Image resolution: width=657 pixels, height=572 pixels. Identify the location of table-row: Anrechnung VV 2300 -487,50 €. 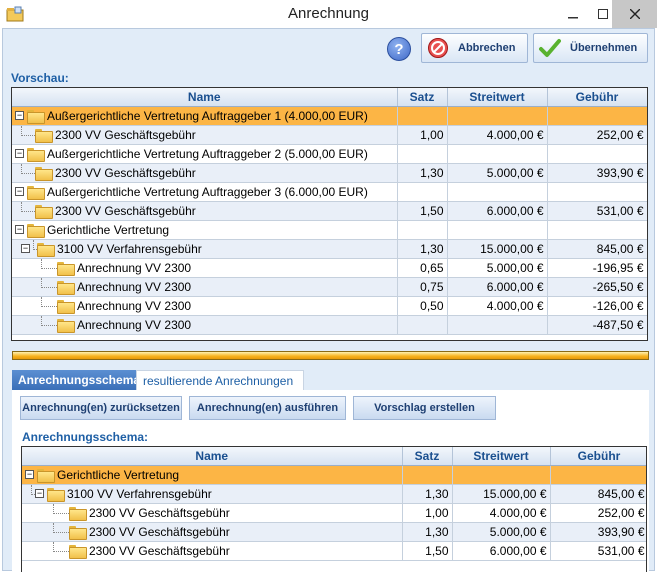
(329, 325).